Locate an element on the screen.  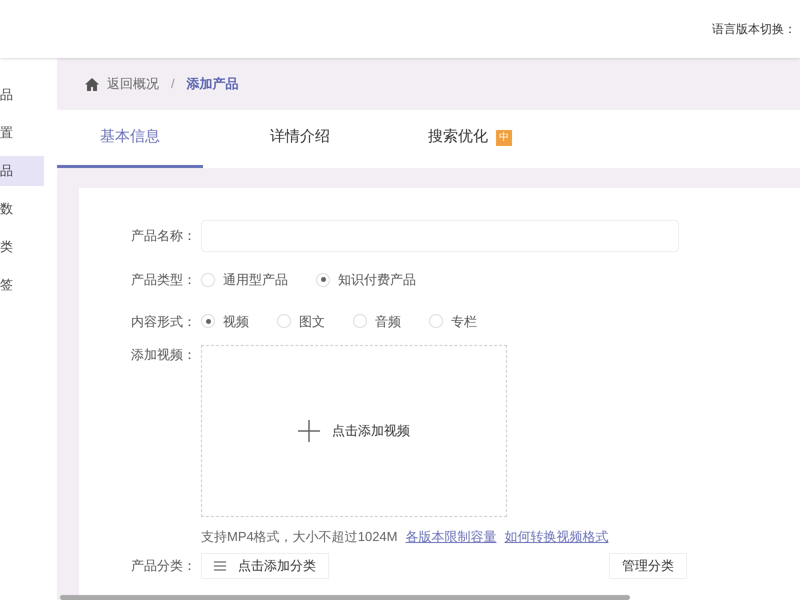
tab: 详情介绍 is located at coordinates (300, 139).